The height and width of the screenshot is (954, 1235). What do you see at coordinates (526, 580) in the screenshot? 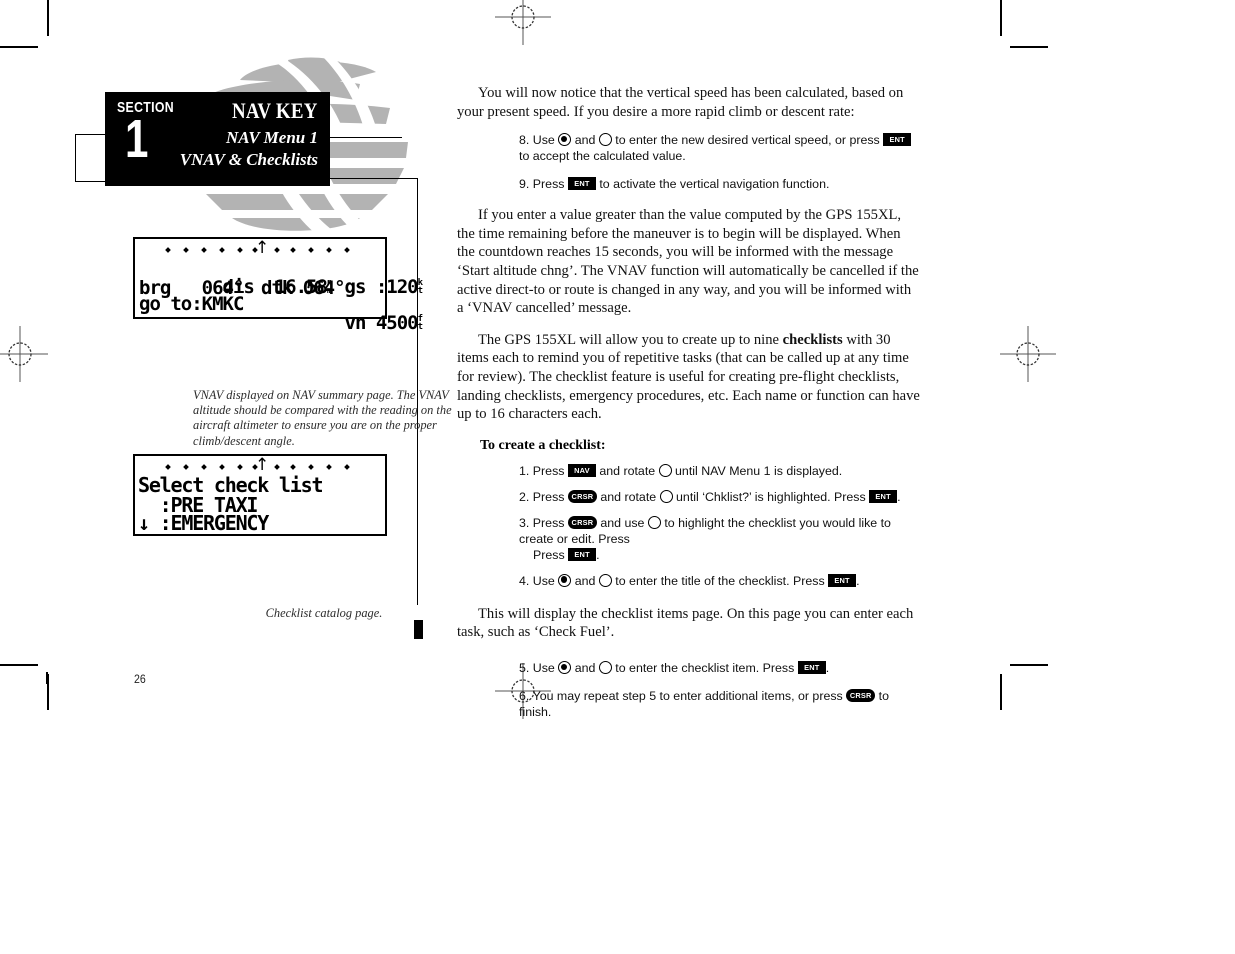
I see `step-4-number: 4.` at bounding box center [526, 580].